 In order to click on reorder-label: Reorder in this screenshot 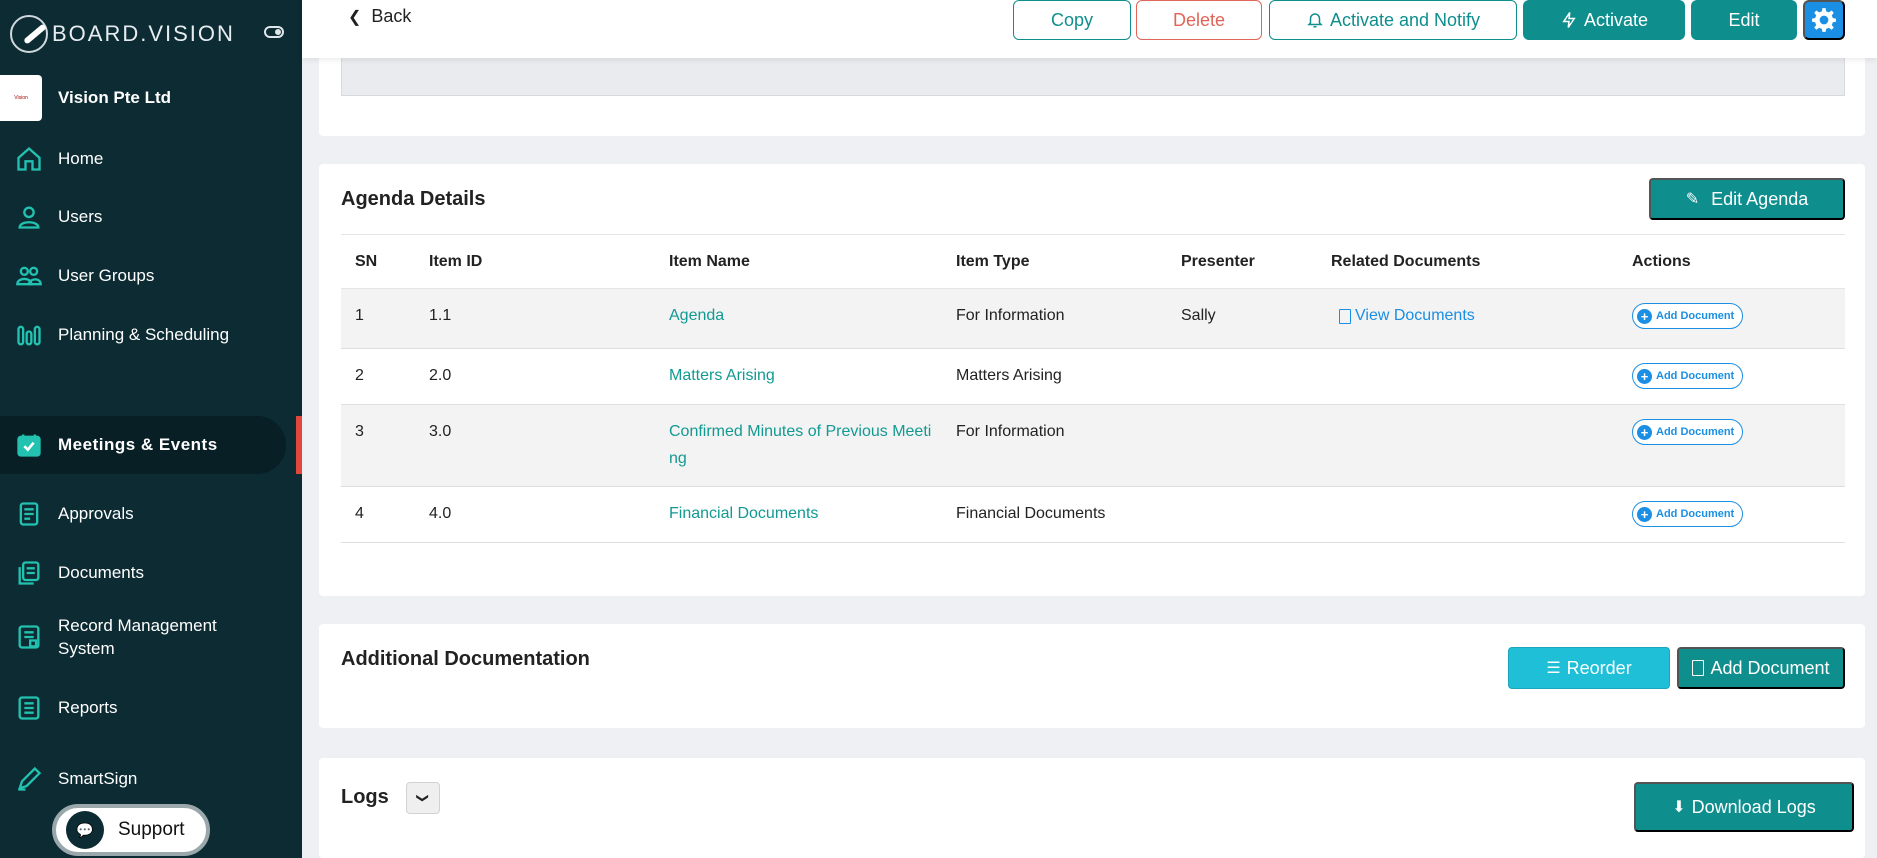, I will do `click(1599, 667)`.